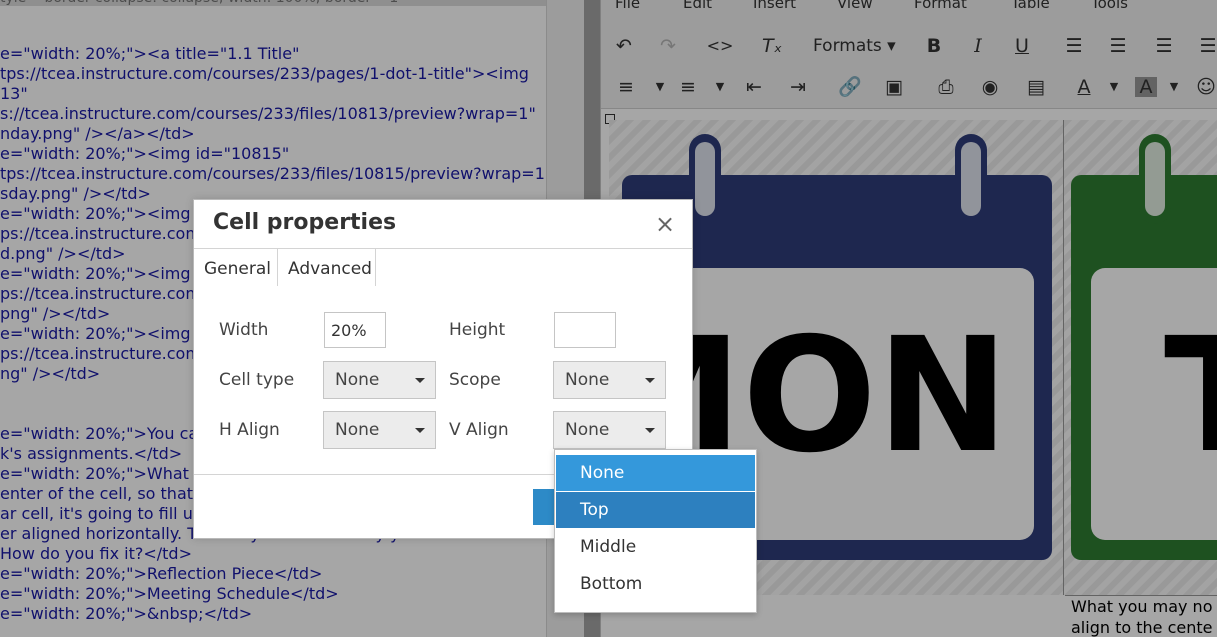 This screenshot has height=637, width=1217. What do you see at coordinates (1118, 46) in the screenshot?
I see `align-center-icon: ☰` at bounding box center [1118, 46].